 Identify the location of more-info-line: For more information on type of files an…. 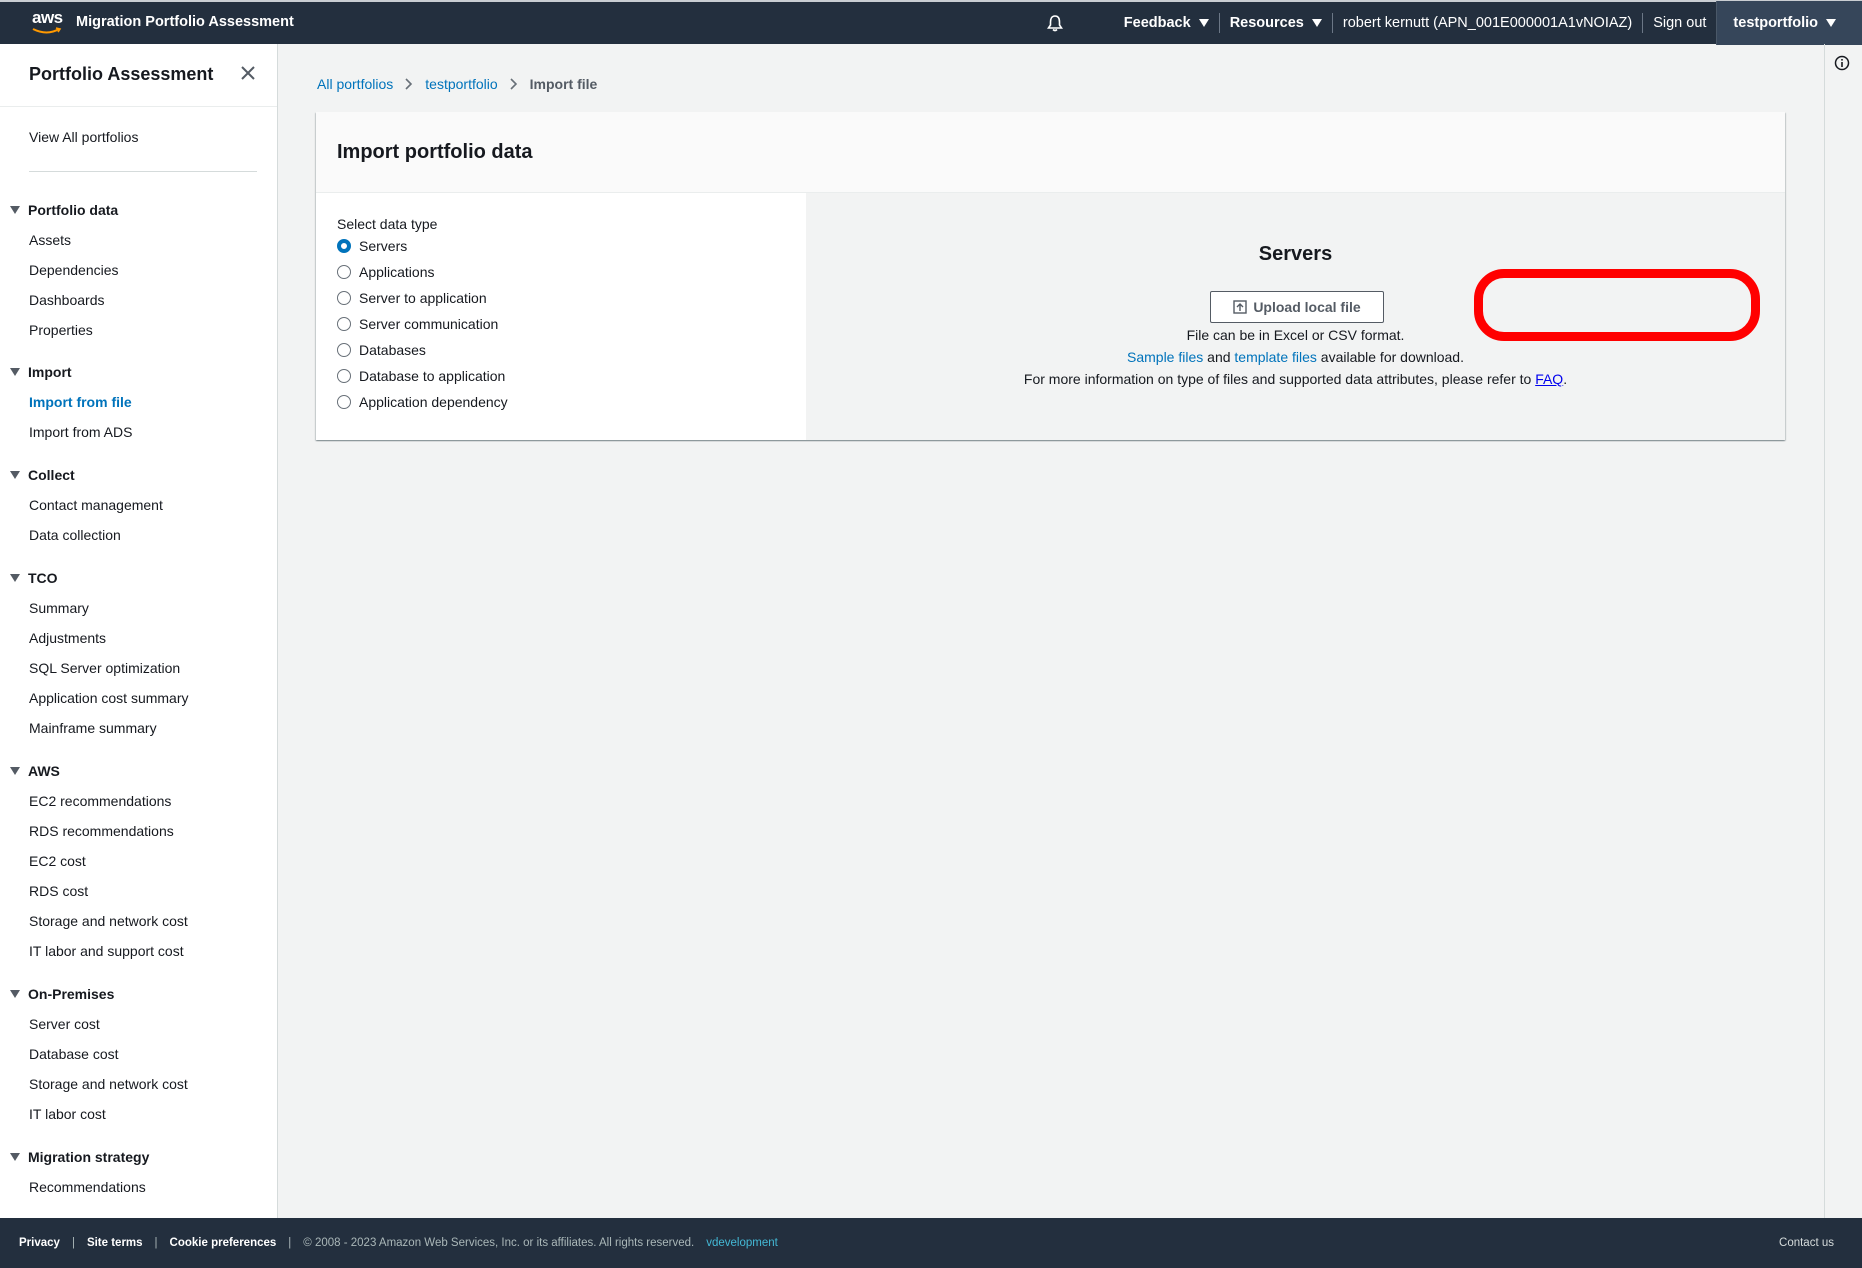
(1295, 379).